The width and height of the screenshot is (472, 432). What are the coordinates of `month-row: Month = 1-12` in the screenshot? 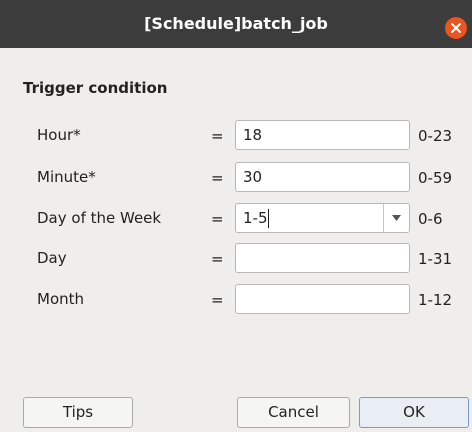 It's located at (236, 299).